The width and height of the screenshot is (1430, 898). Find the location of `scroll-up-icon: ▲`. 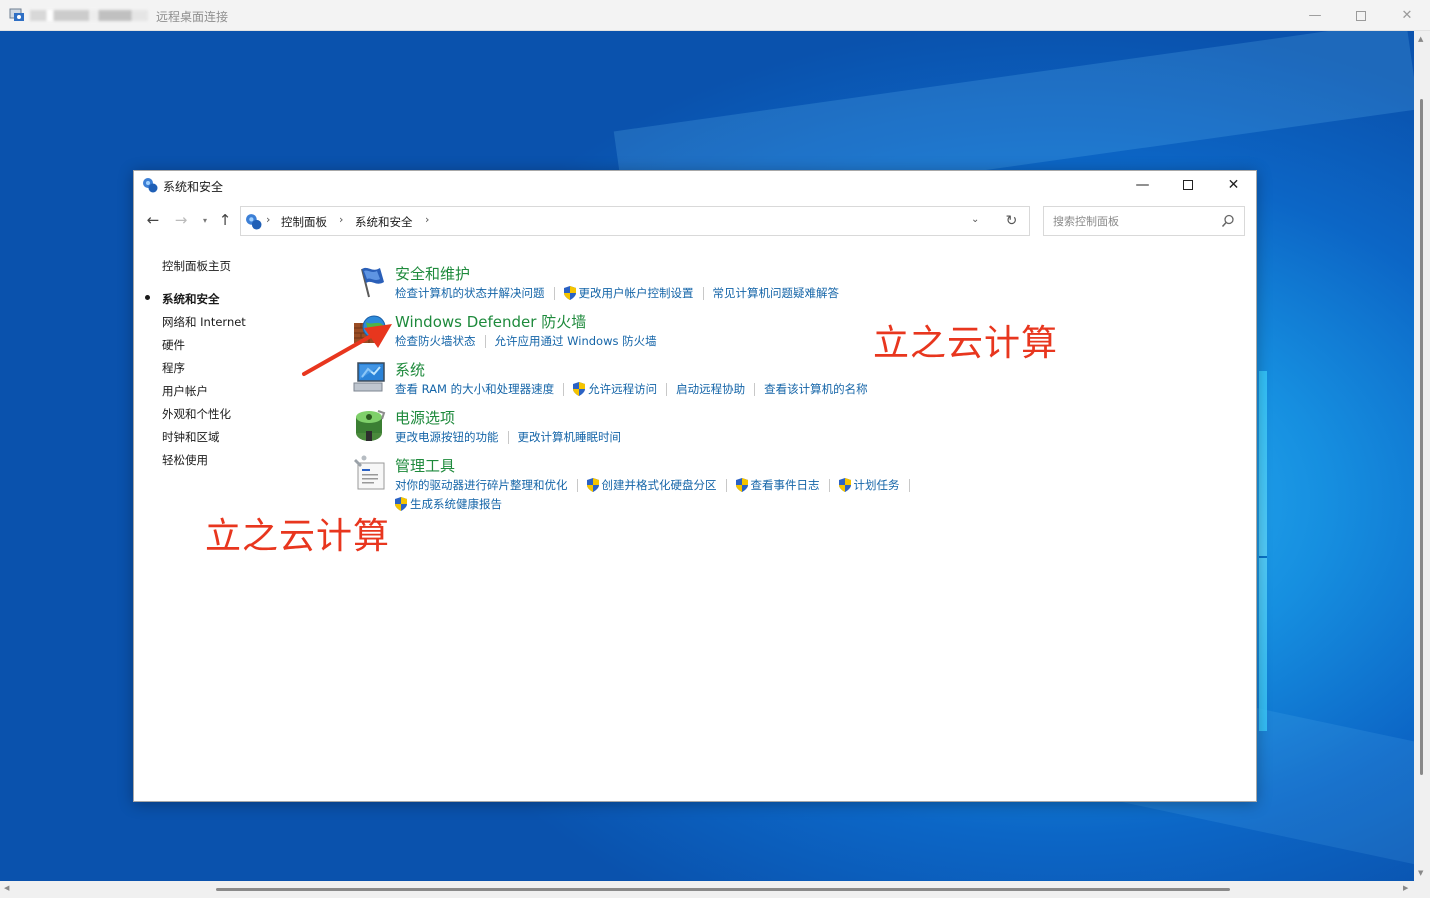

scroll-up-icon: ▲ is located at coordinates (1422, 39).